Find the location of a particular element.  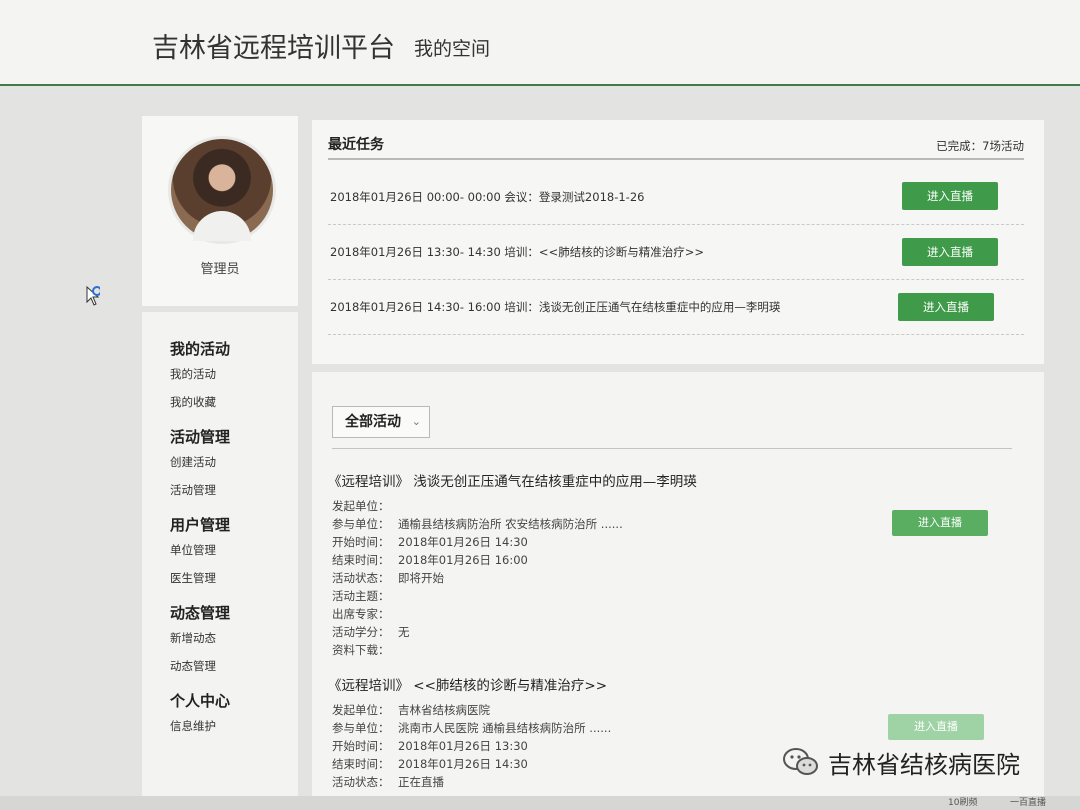

recent-tasks-title: 最近任务 is located at coordinates (356, 145).